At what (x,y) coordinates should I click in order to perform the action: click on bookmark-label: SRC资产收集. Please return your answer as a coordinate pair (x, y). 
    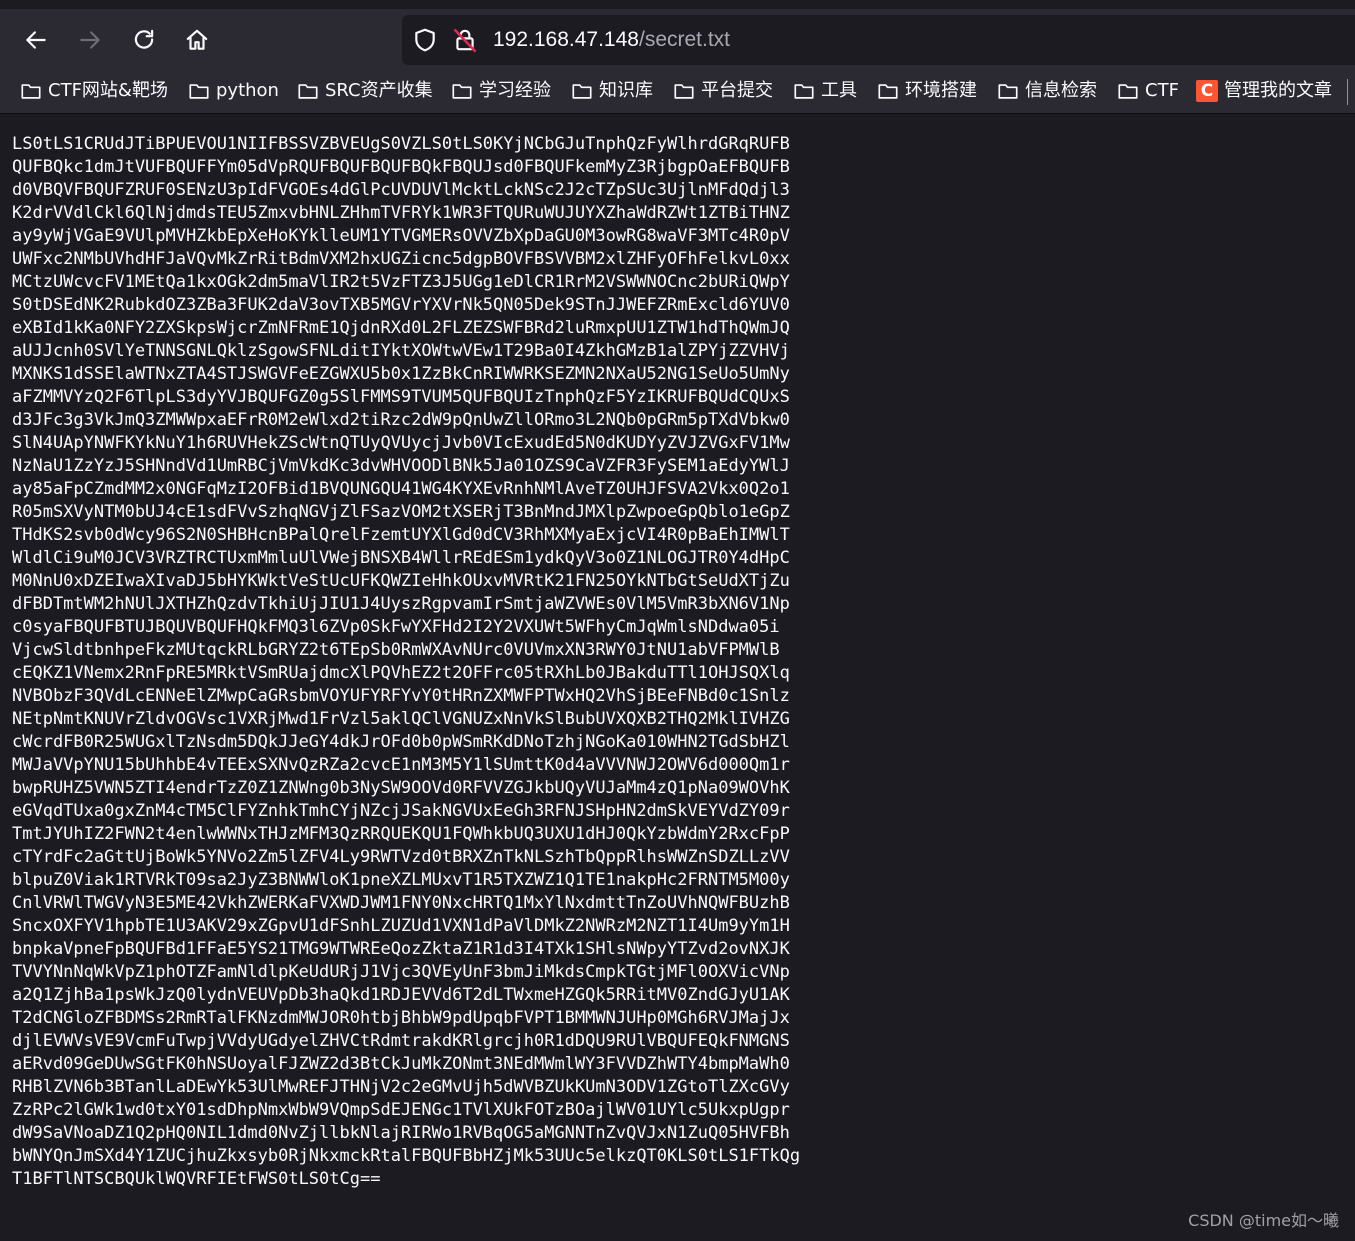
    Looking at the image, I should click on (379, 90).